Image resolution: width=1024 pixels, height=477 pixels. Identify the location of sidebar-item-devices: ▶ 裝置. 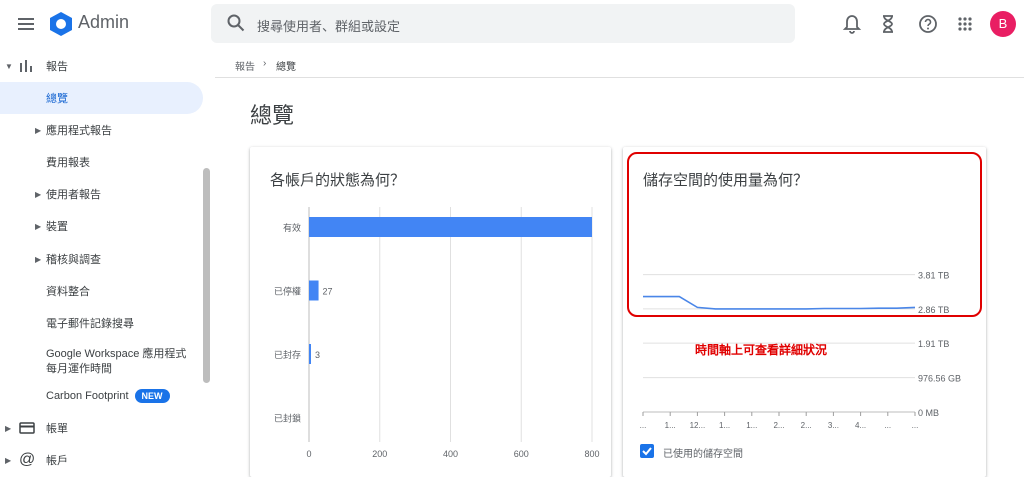
(100, 226).